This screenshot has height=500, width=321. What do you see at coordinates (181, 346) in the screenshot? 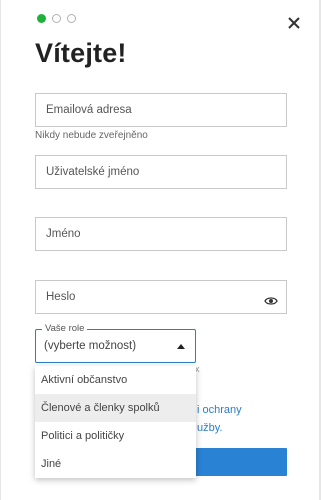
I see `caret-up-icon` at bounding box center [181, 346].